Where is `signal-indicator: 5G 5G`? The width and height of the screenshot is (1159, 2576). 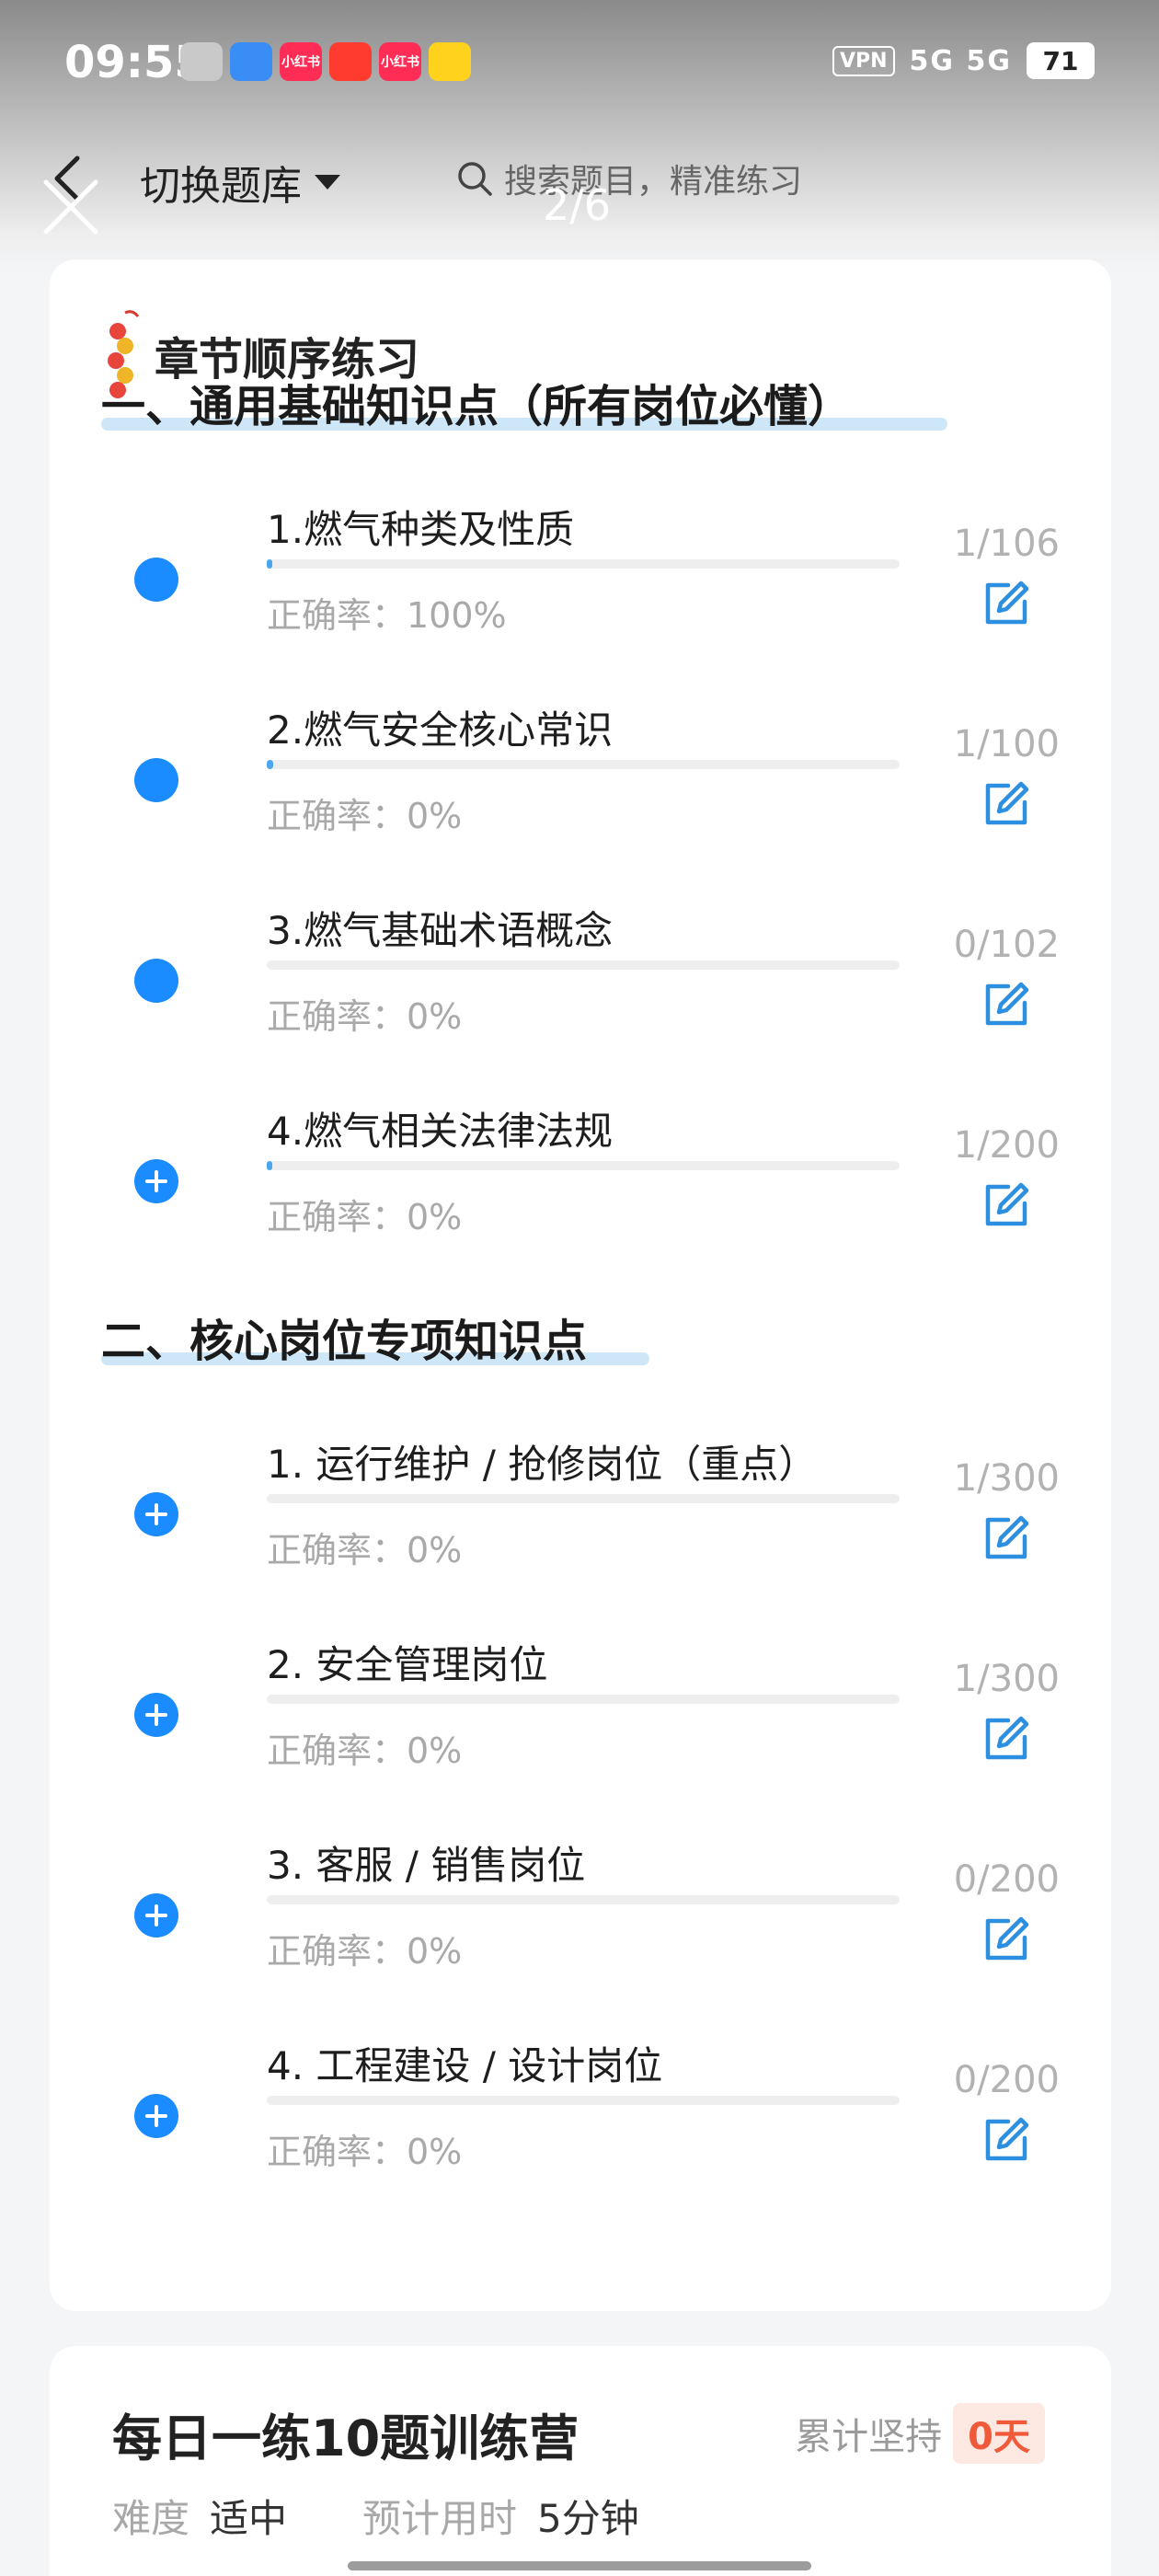 signal-indicator: 5G 5G is located at coordinates (960, 60).